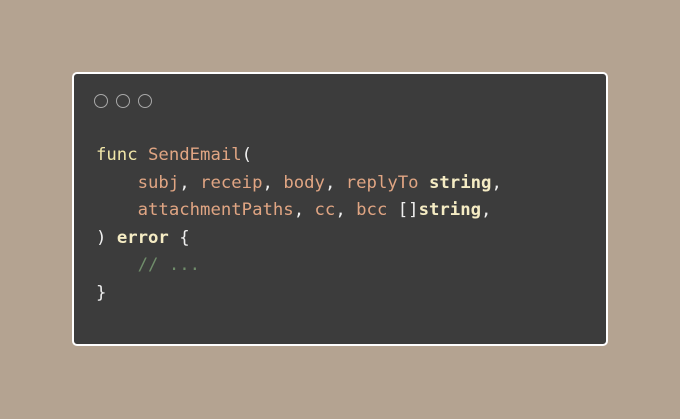  Describe the element at coordinates (101, 292) in the screenshot. I see `close-brace: }` at that location.